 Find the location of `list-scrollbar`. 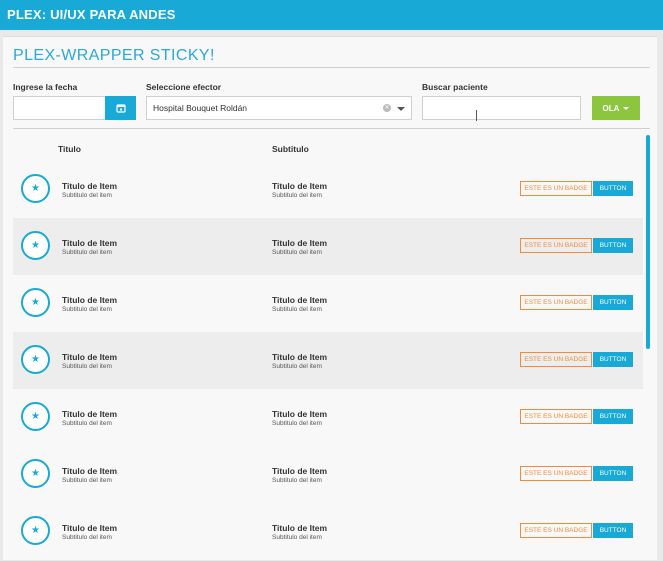

list-scrollbar is located at coordinates (648, 242).